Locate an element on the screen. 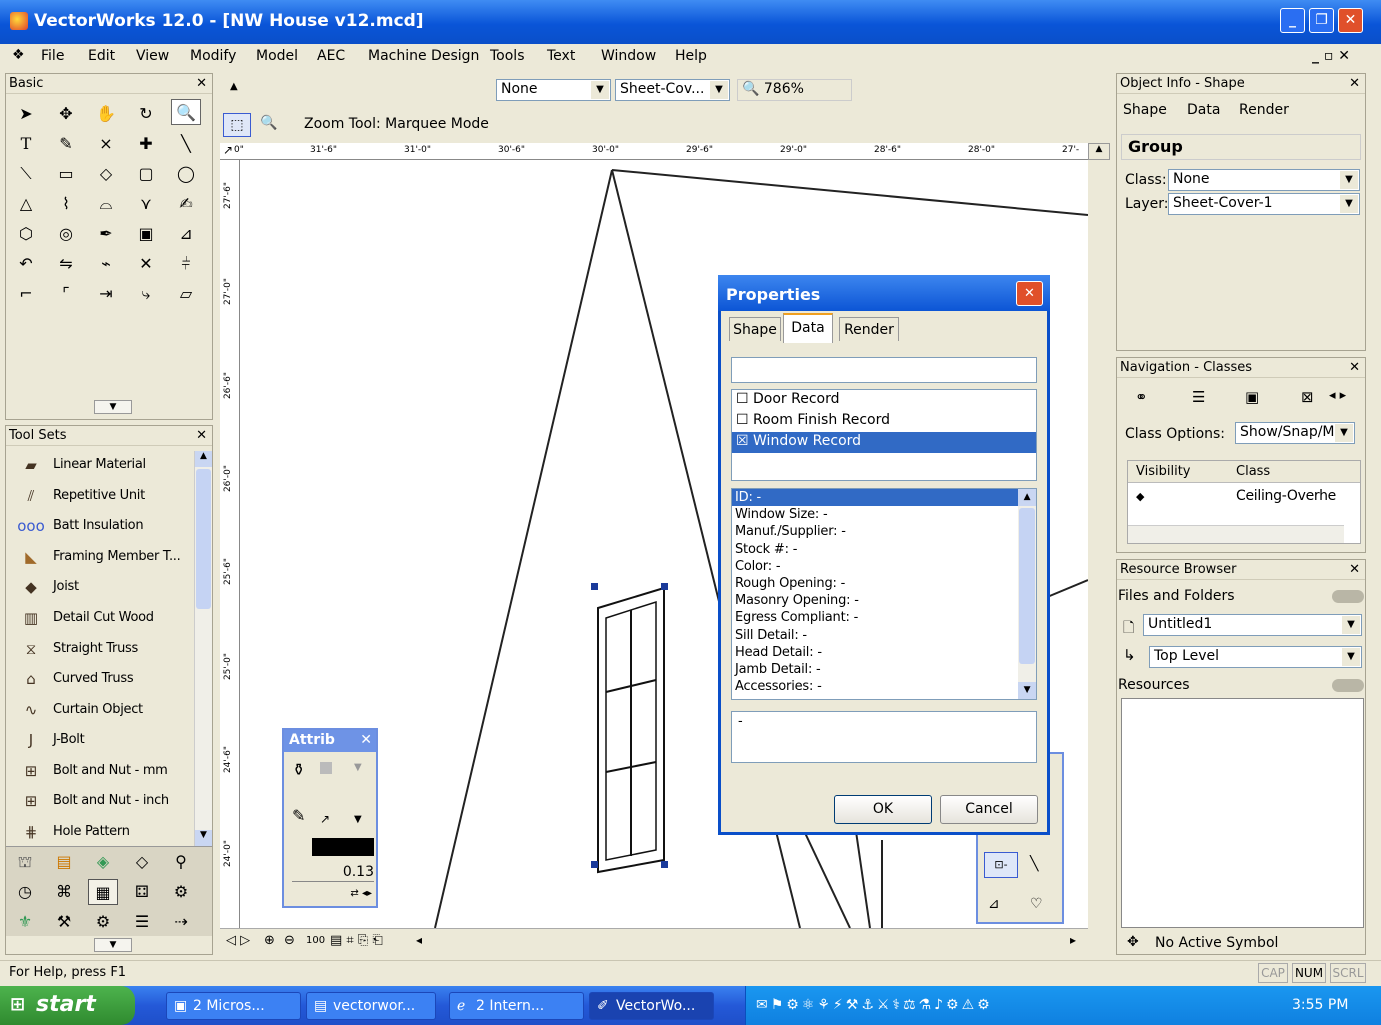 The width and height of the screenshot is (1381, 1025). ok-button: OK is located at coordinates (883, 809).